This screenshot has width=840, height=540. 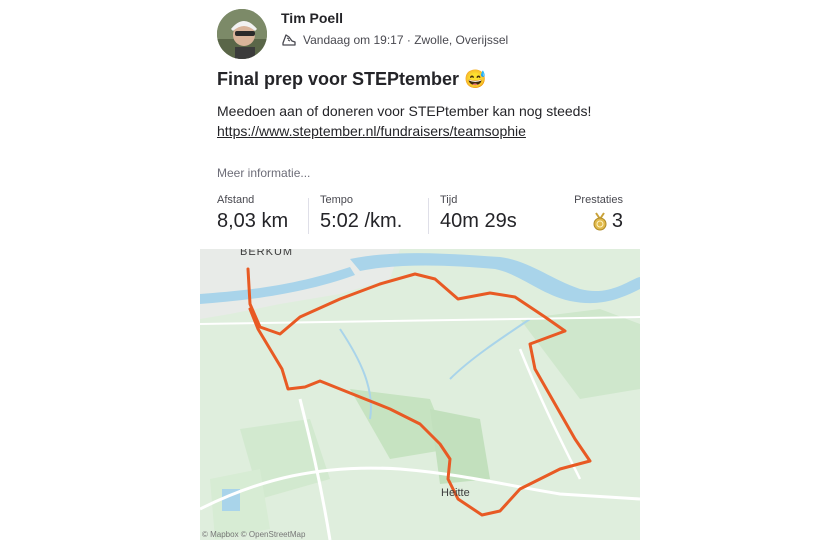 I want to click on stat-pace: Tempo 5:02 /km., so click(x=361, y=213).